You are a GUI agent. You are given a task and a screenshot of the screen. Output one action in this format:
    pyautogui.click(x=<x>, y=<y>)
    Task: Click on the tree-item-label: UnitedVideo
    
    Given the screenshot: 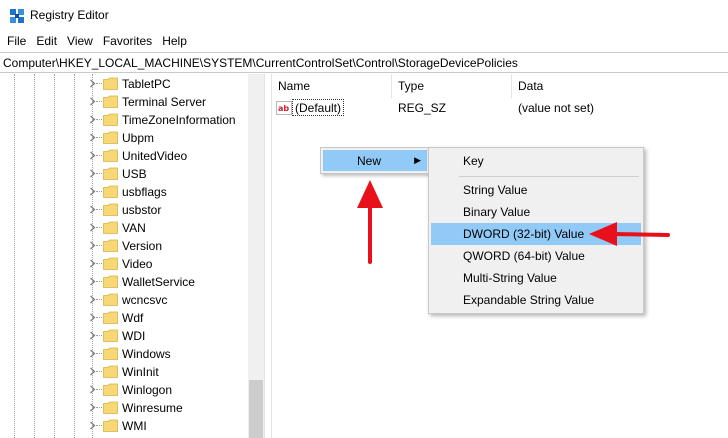 What is the action you would take?
    pyautogui.click(x=155, y=156)
    